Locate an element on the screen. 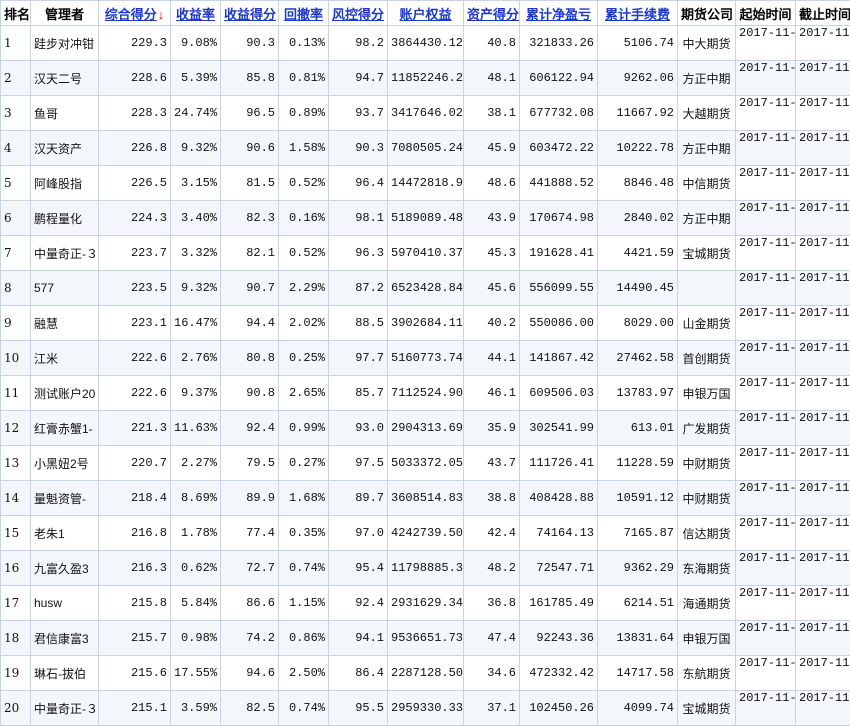  cell-net-pnl: 441888.52 is located at coordinates (559, 183).